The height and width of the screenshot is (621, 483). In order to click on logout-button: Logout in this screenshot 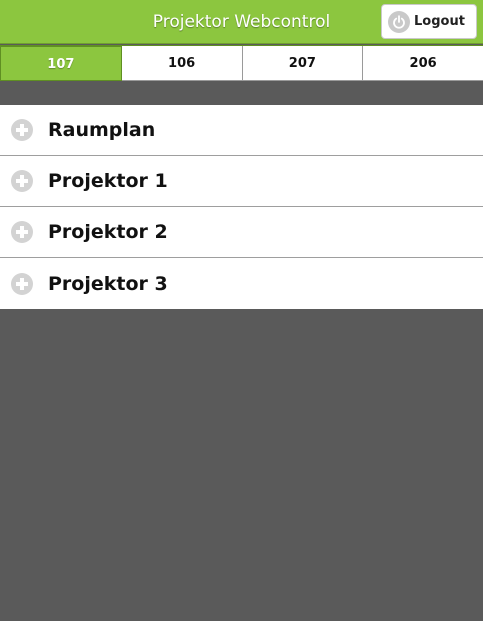, I will do `click(429, 21)`.